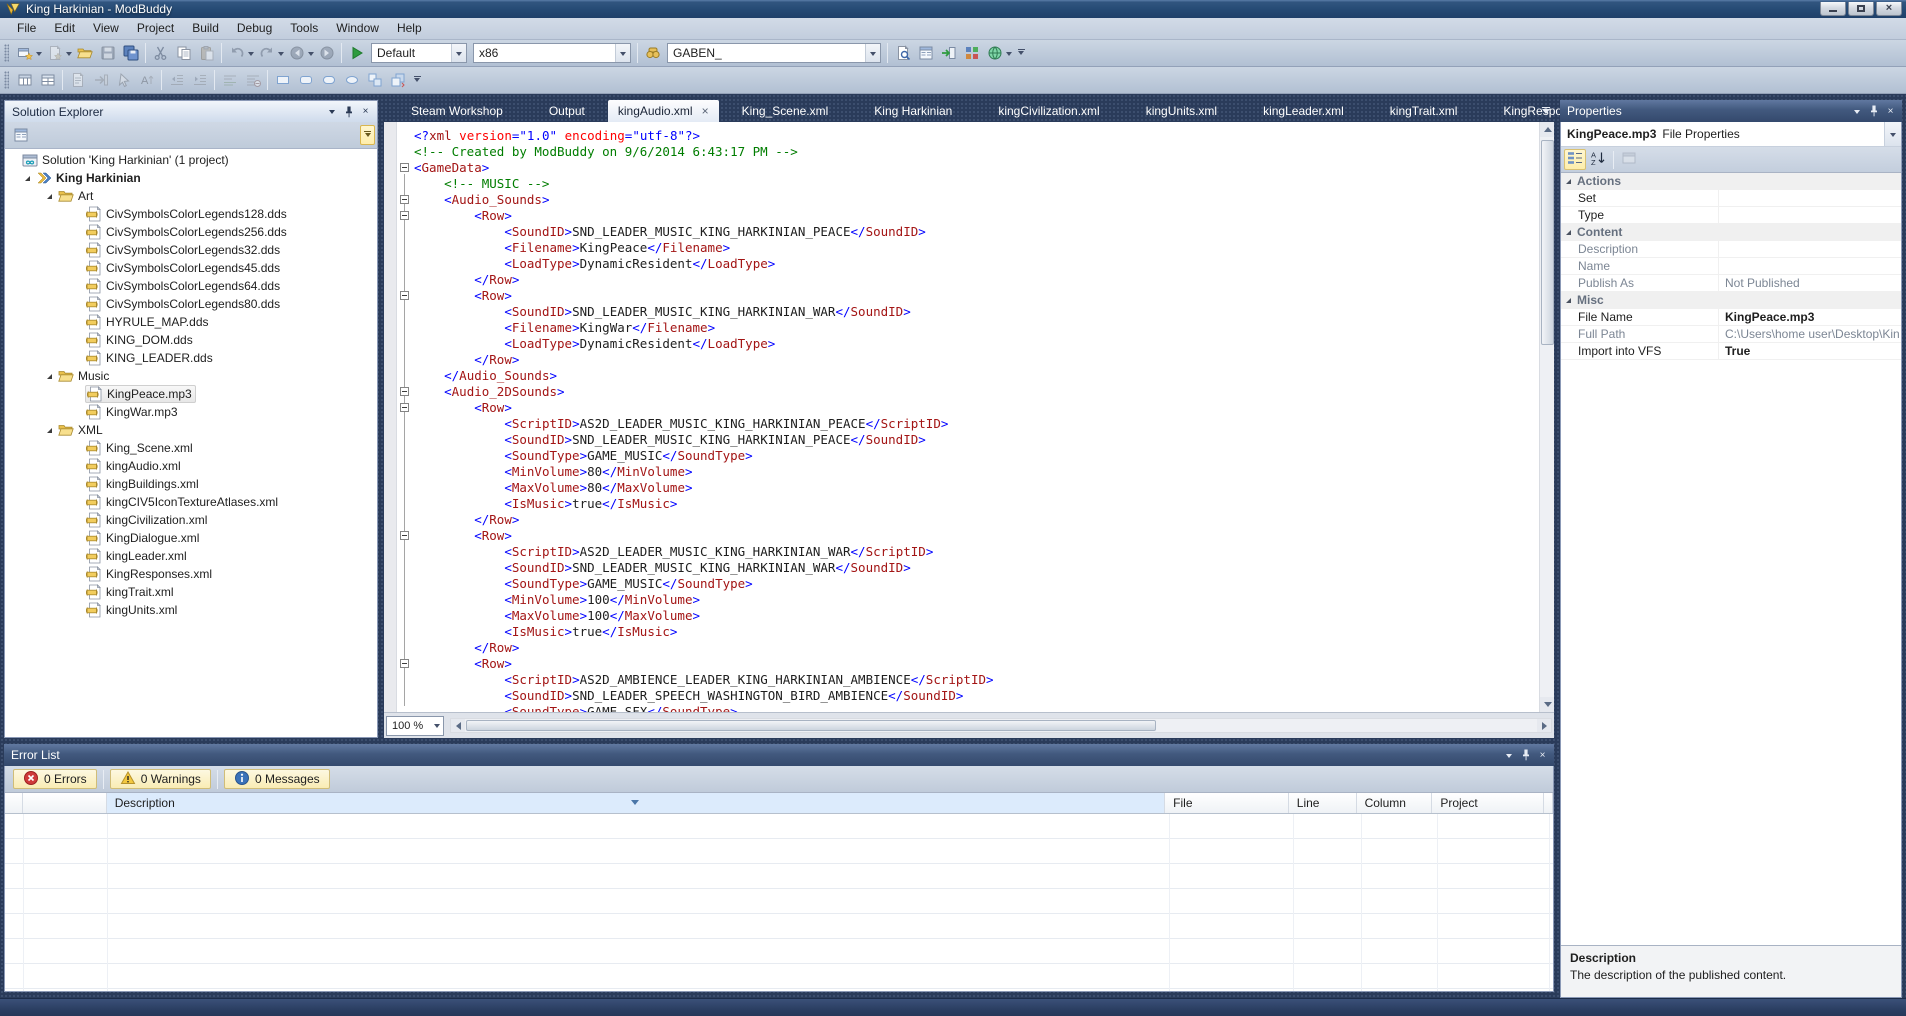 This screenshot has width=1906, height=1016. Describe the element at coordinates (236, 53) in the screenshot. I see `undo-button` at that location.